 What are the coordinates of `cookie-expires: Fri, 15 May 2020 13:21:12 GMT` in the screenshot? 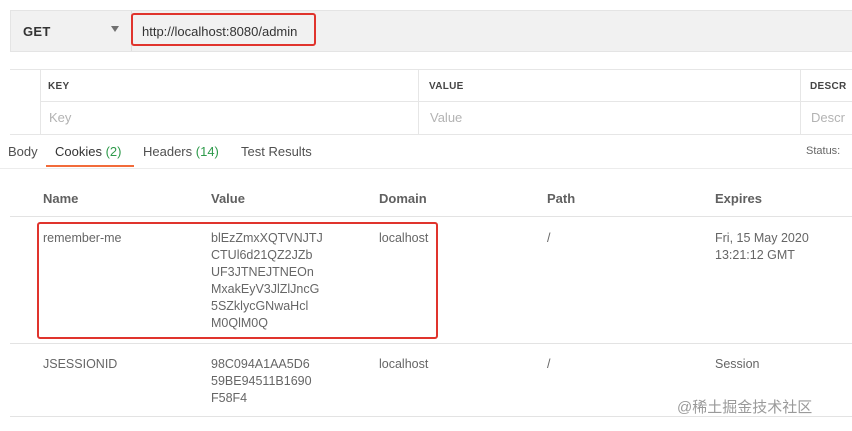 It's located at (762, 246).